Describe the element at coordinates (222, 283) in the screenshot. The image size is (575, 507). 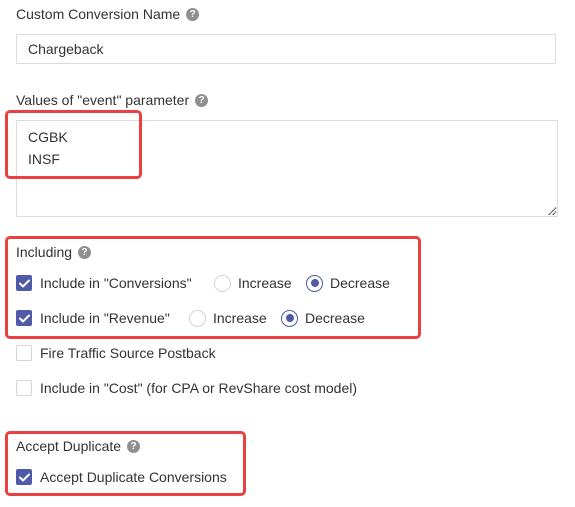
I see `conversions-increase-radio` at that location.